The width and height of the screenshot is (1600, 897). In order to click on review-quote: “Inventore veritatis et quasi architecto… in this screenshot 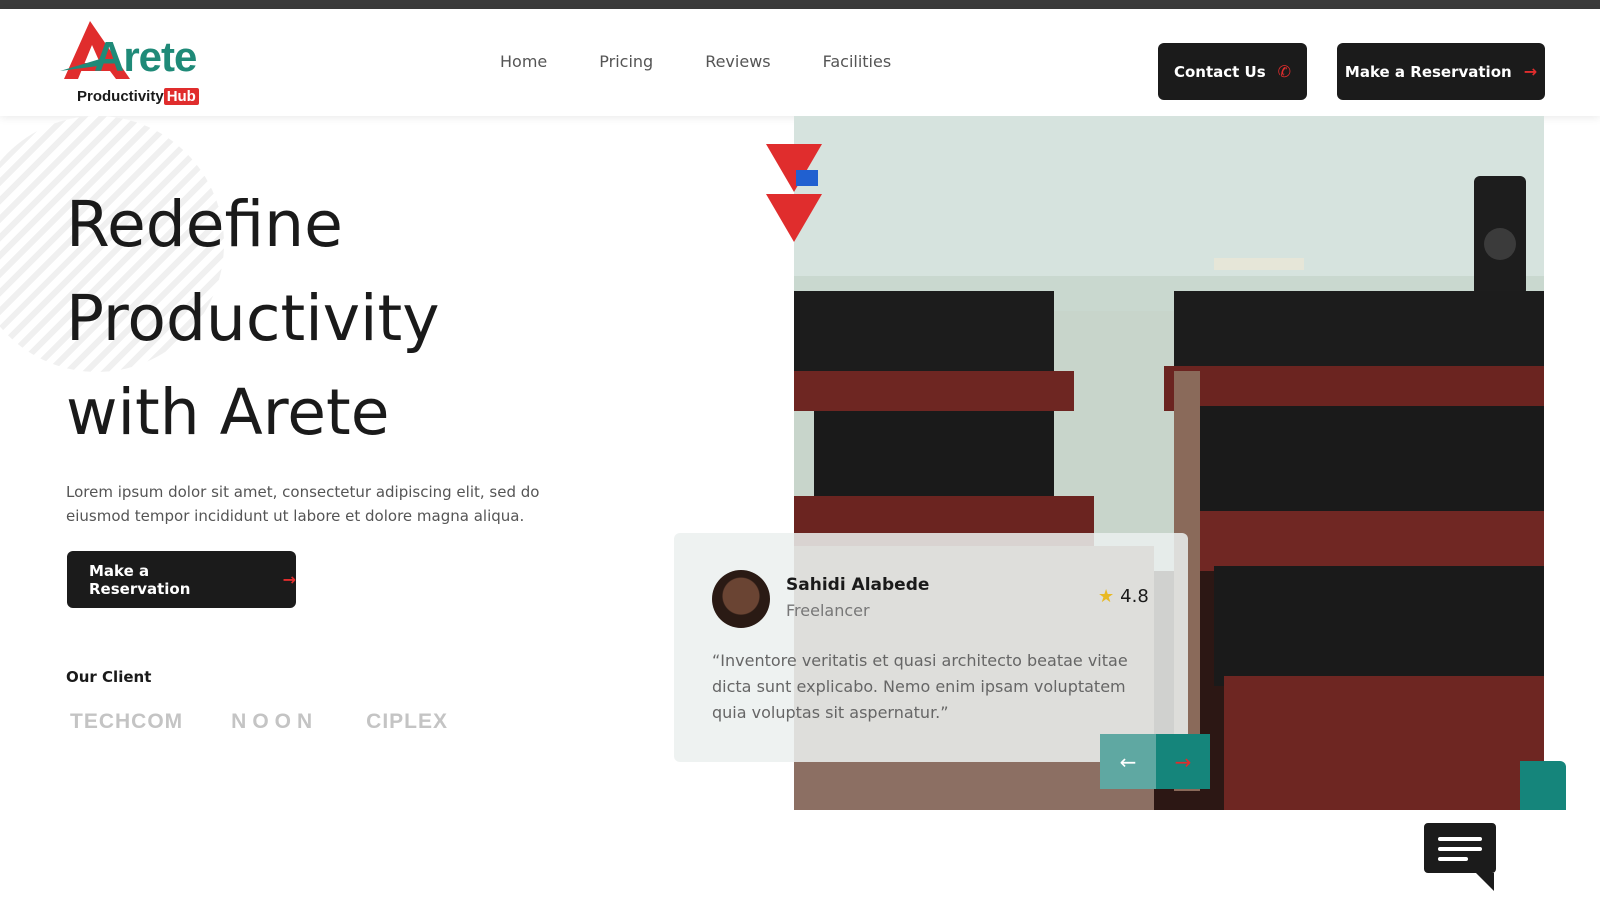, I will do `click(920, 686)`.